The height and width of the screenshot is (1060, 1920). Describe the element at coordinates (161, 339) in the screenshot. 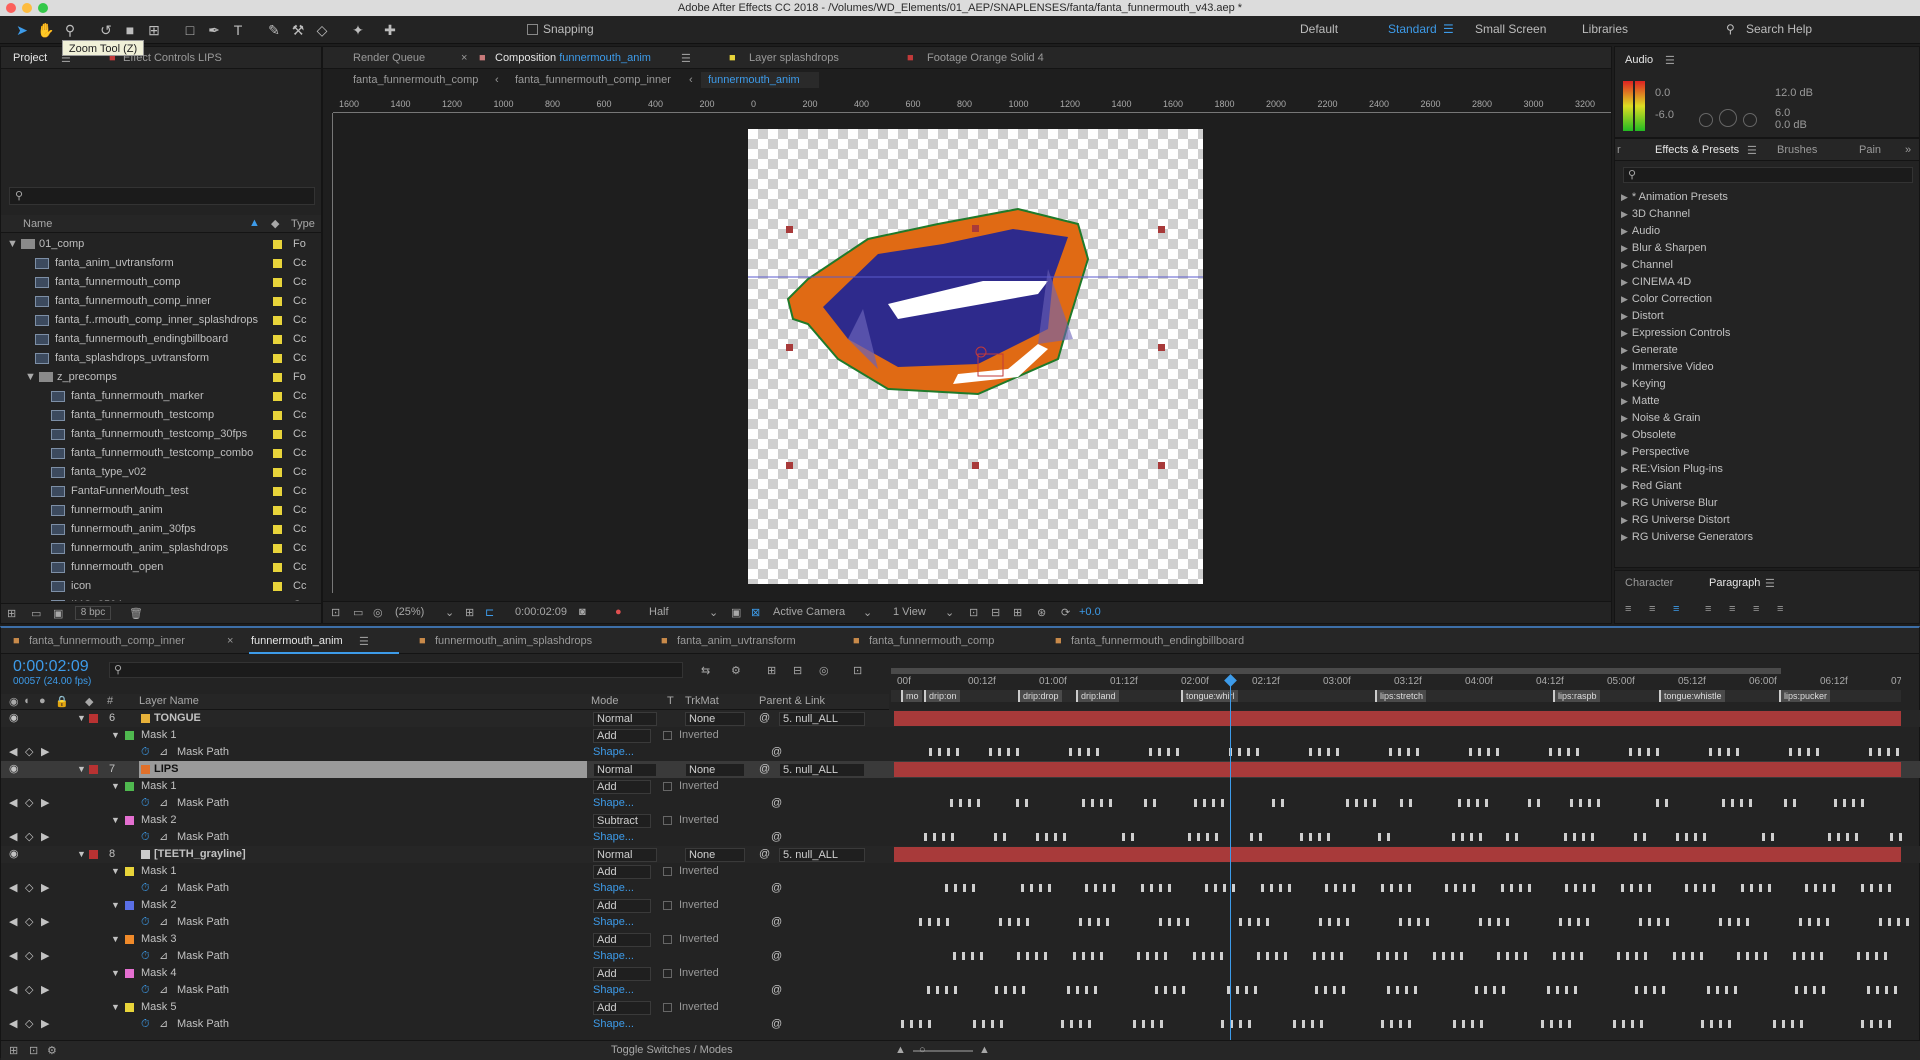

I see `project-item: fanta_funnermouth_endingbillboard Cc` at that location.